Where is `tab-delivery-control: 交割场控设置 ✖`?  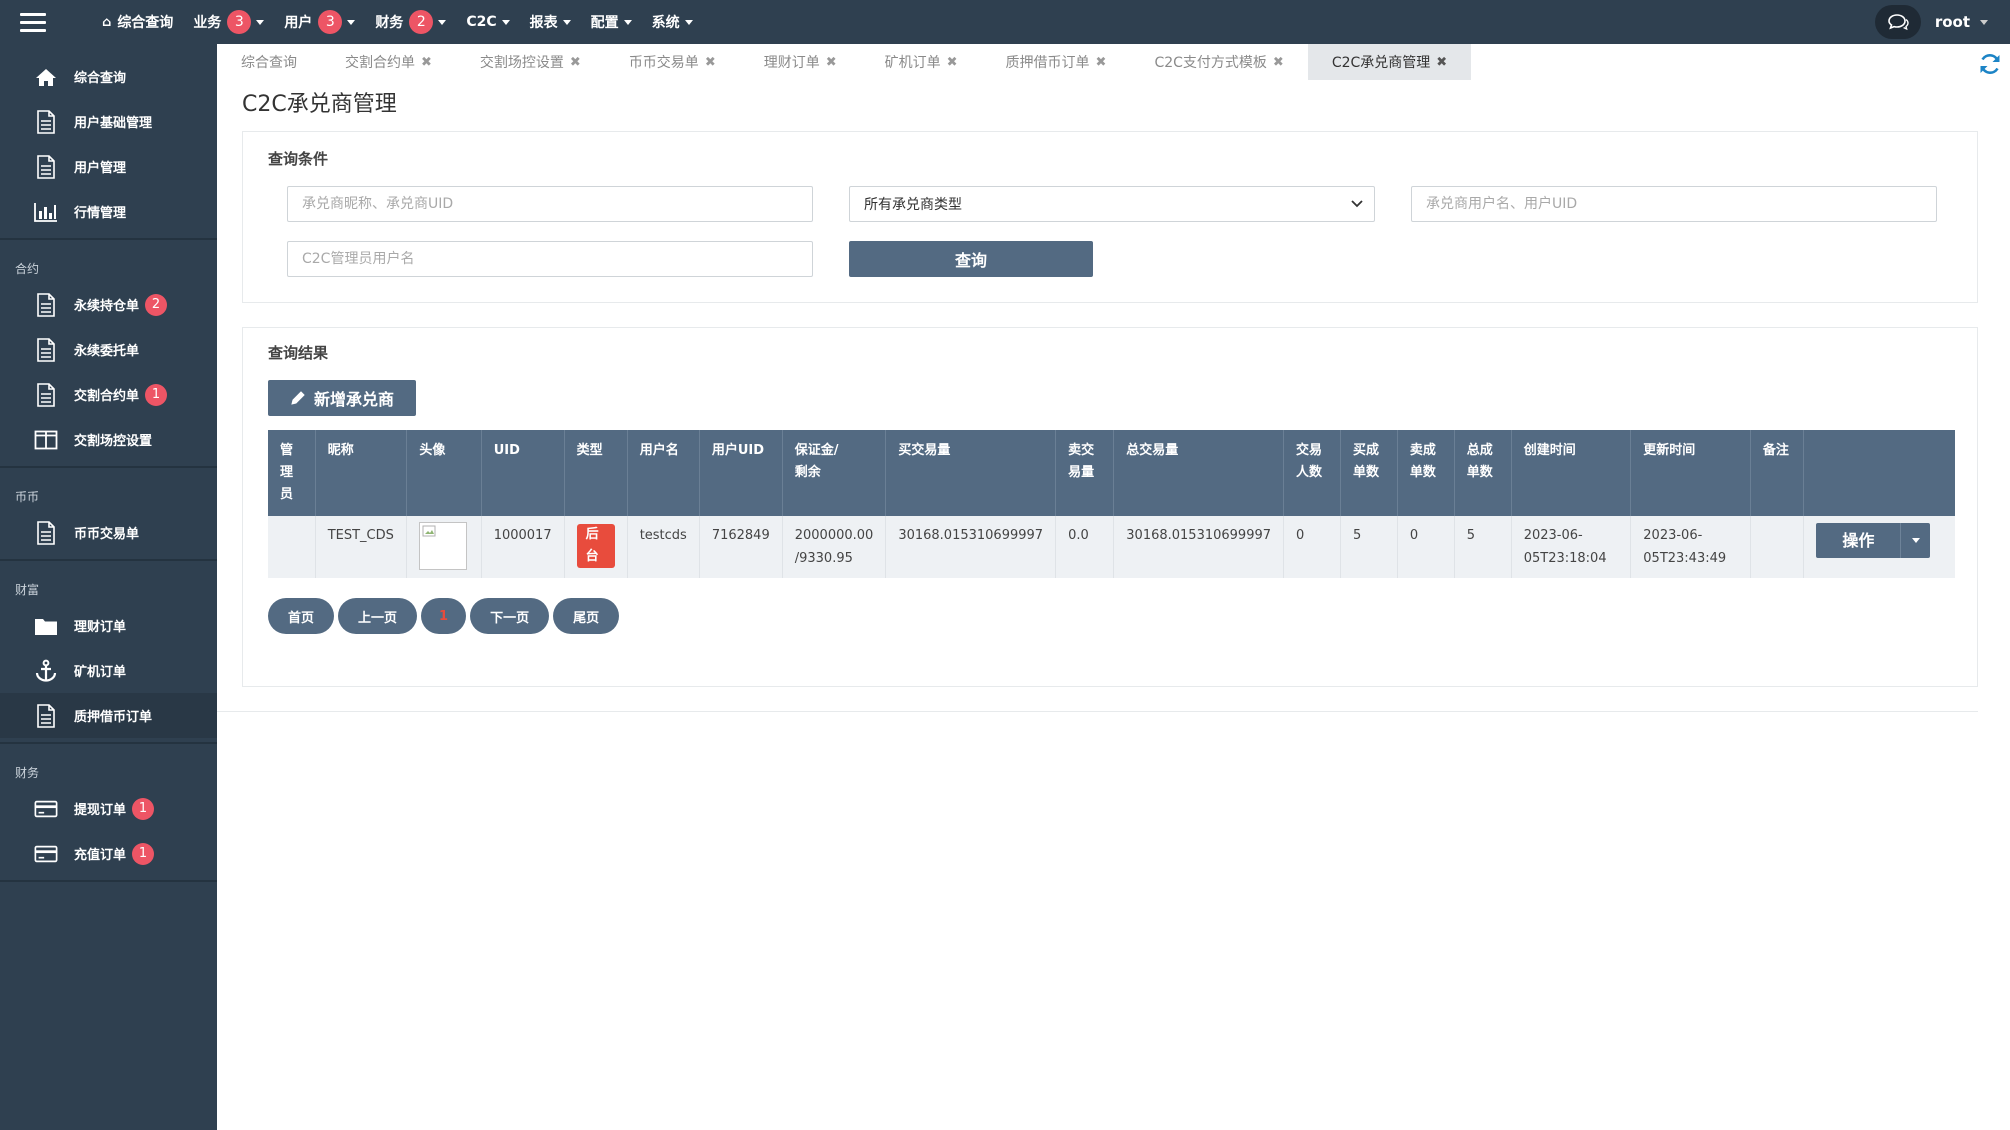 tab-delivery-control: 交割场控设置 ✖ is located at coordinates (530, 62).